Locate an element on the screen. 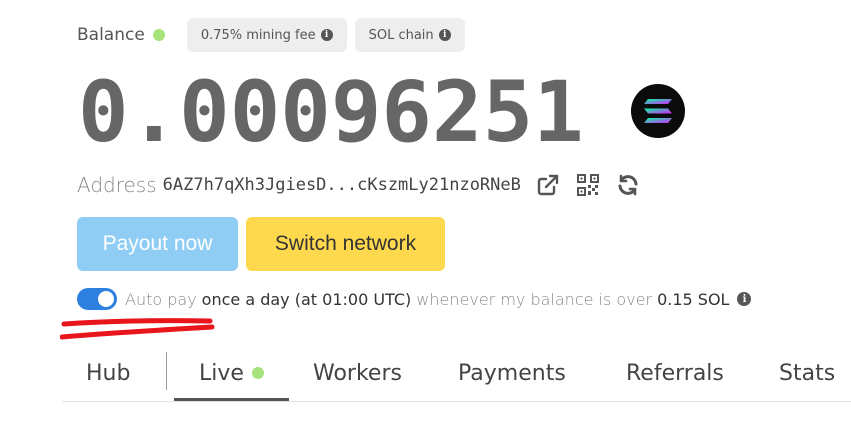 Image resolution: width=851 pixels, height=424 pixels. tab-workers-label: Workers is located at coordinates (357, 373).